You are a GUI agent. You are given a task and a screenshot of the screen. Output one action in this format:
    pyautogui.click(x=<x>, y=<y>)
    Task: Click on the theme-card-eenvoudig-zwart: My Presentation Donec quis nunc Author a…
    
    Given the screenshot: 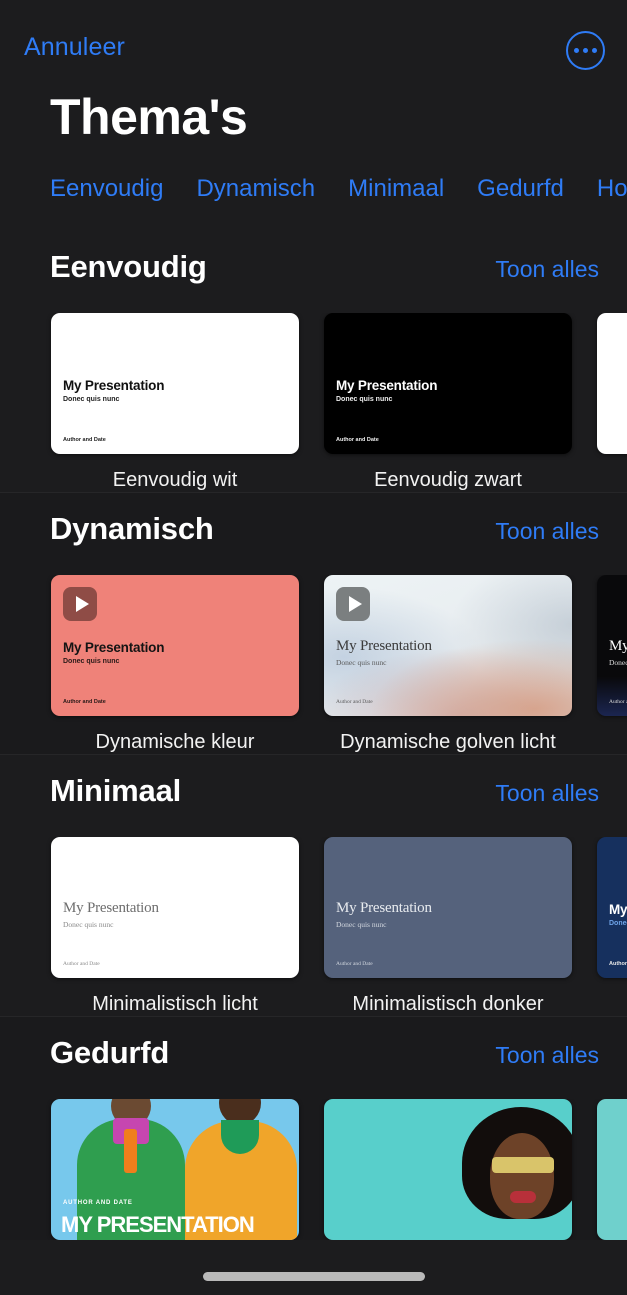 What is the action you would take?
    pyautogui.click(x=448, y=402)
    